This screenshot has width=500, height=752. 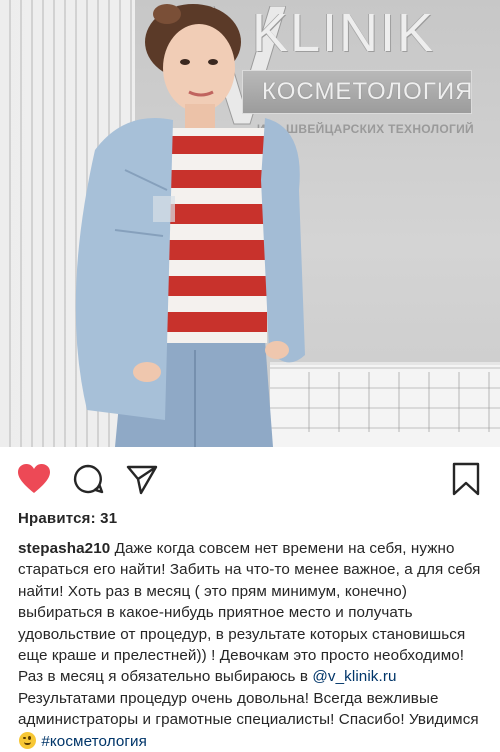 I want to click on share-button, so click(x=142, y=479).